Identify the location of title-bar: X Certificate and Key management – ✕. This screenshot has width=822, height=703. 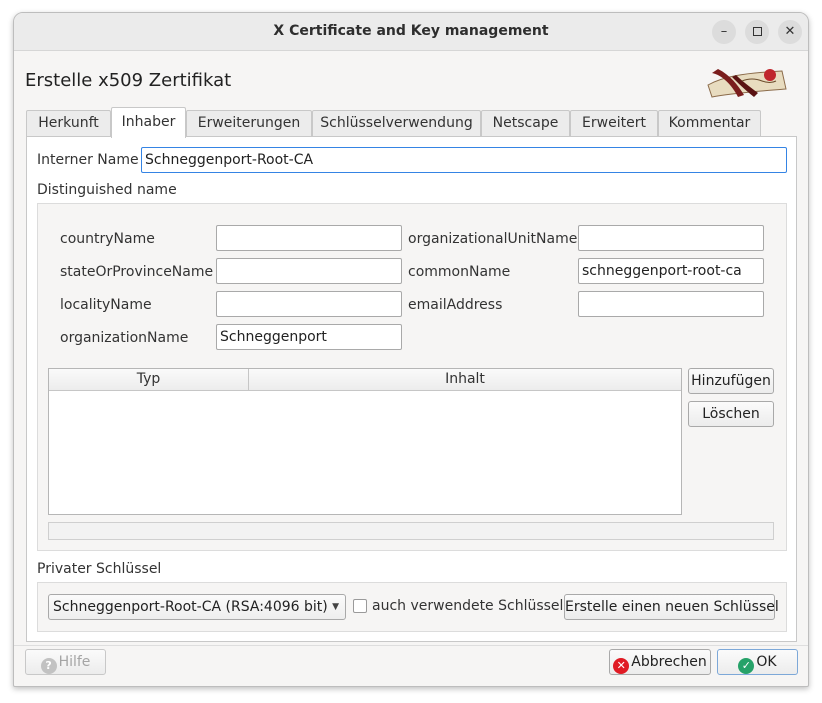
(411, 32).